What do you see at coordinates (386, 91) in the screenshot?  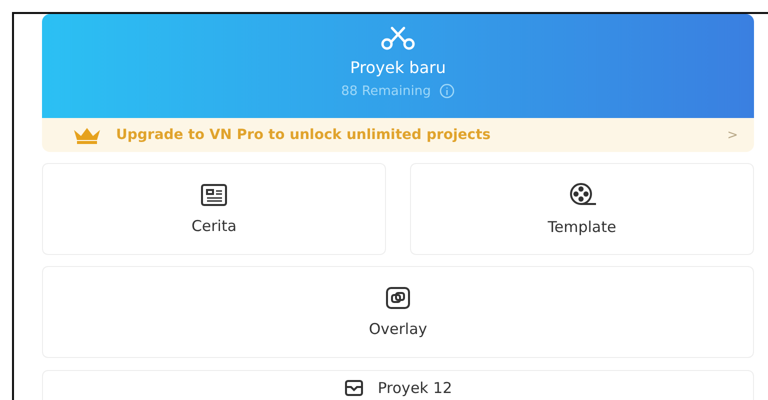 I see `remaining-count: 88 Remaining` at bounding box center [386, 91].